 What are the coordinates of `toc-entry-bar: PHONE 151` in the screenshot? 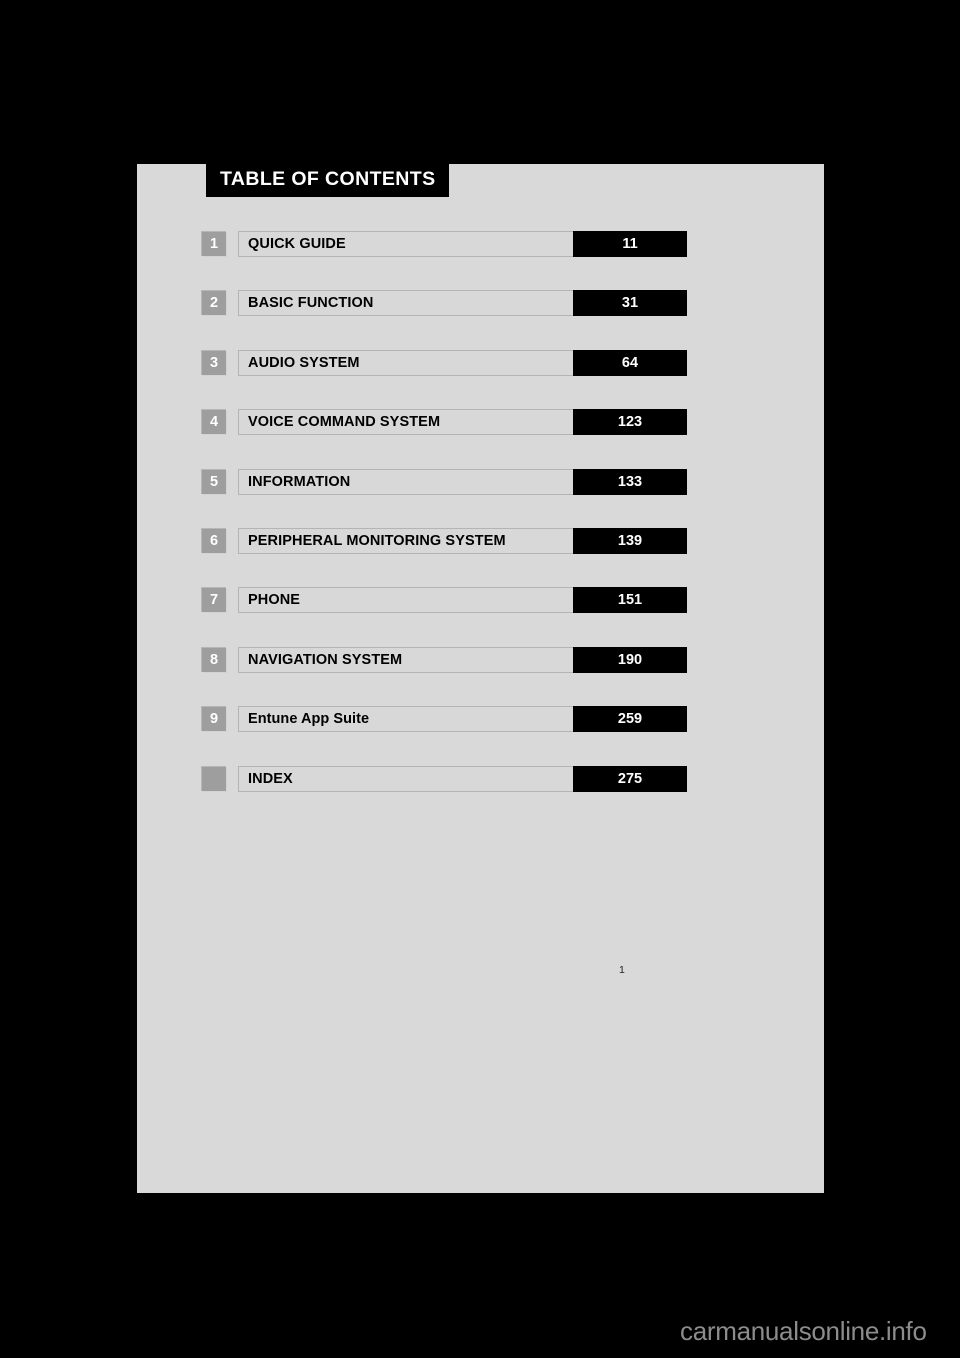 It's located at (462, 600).